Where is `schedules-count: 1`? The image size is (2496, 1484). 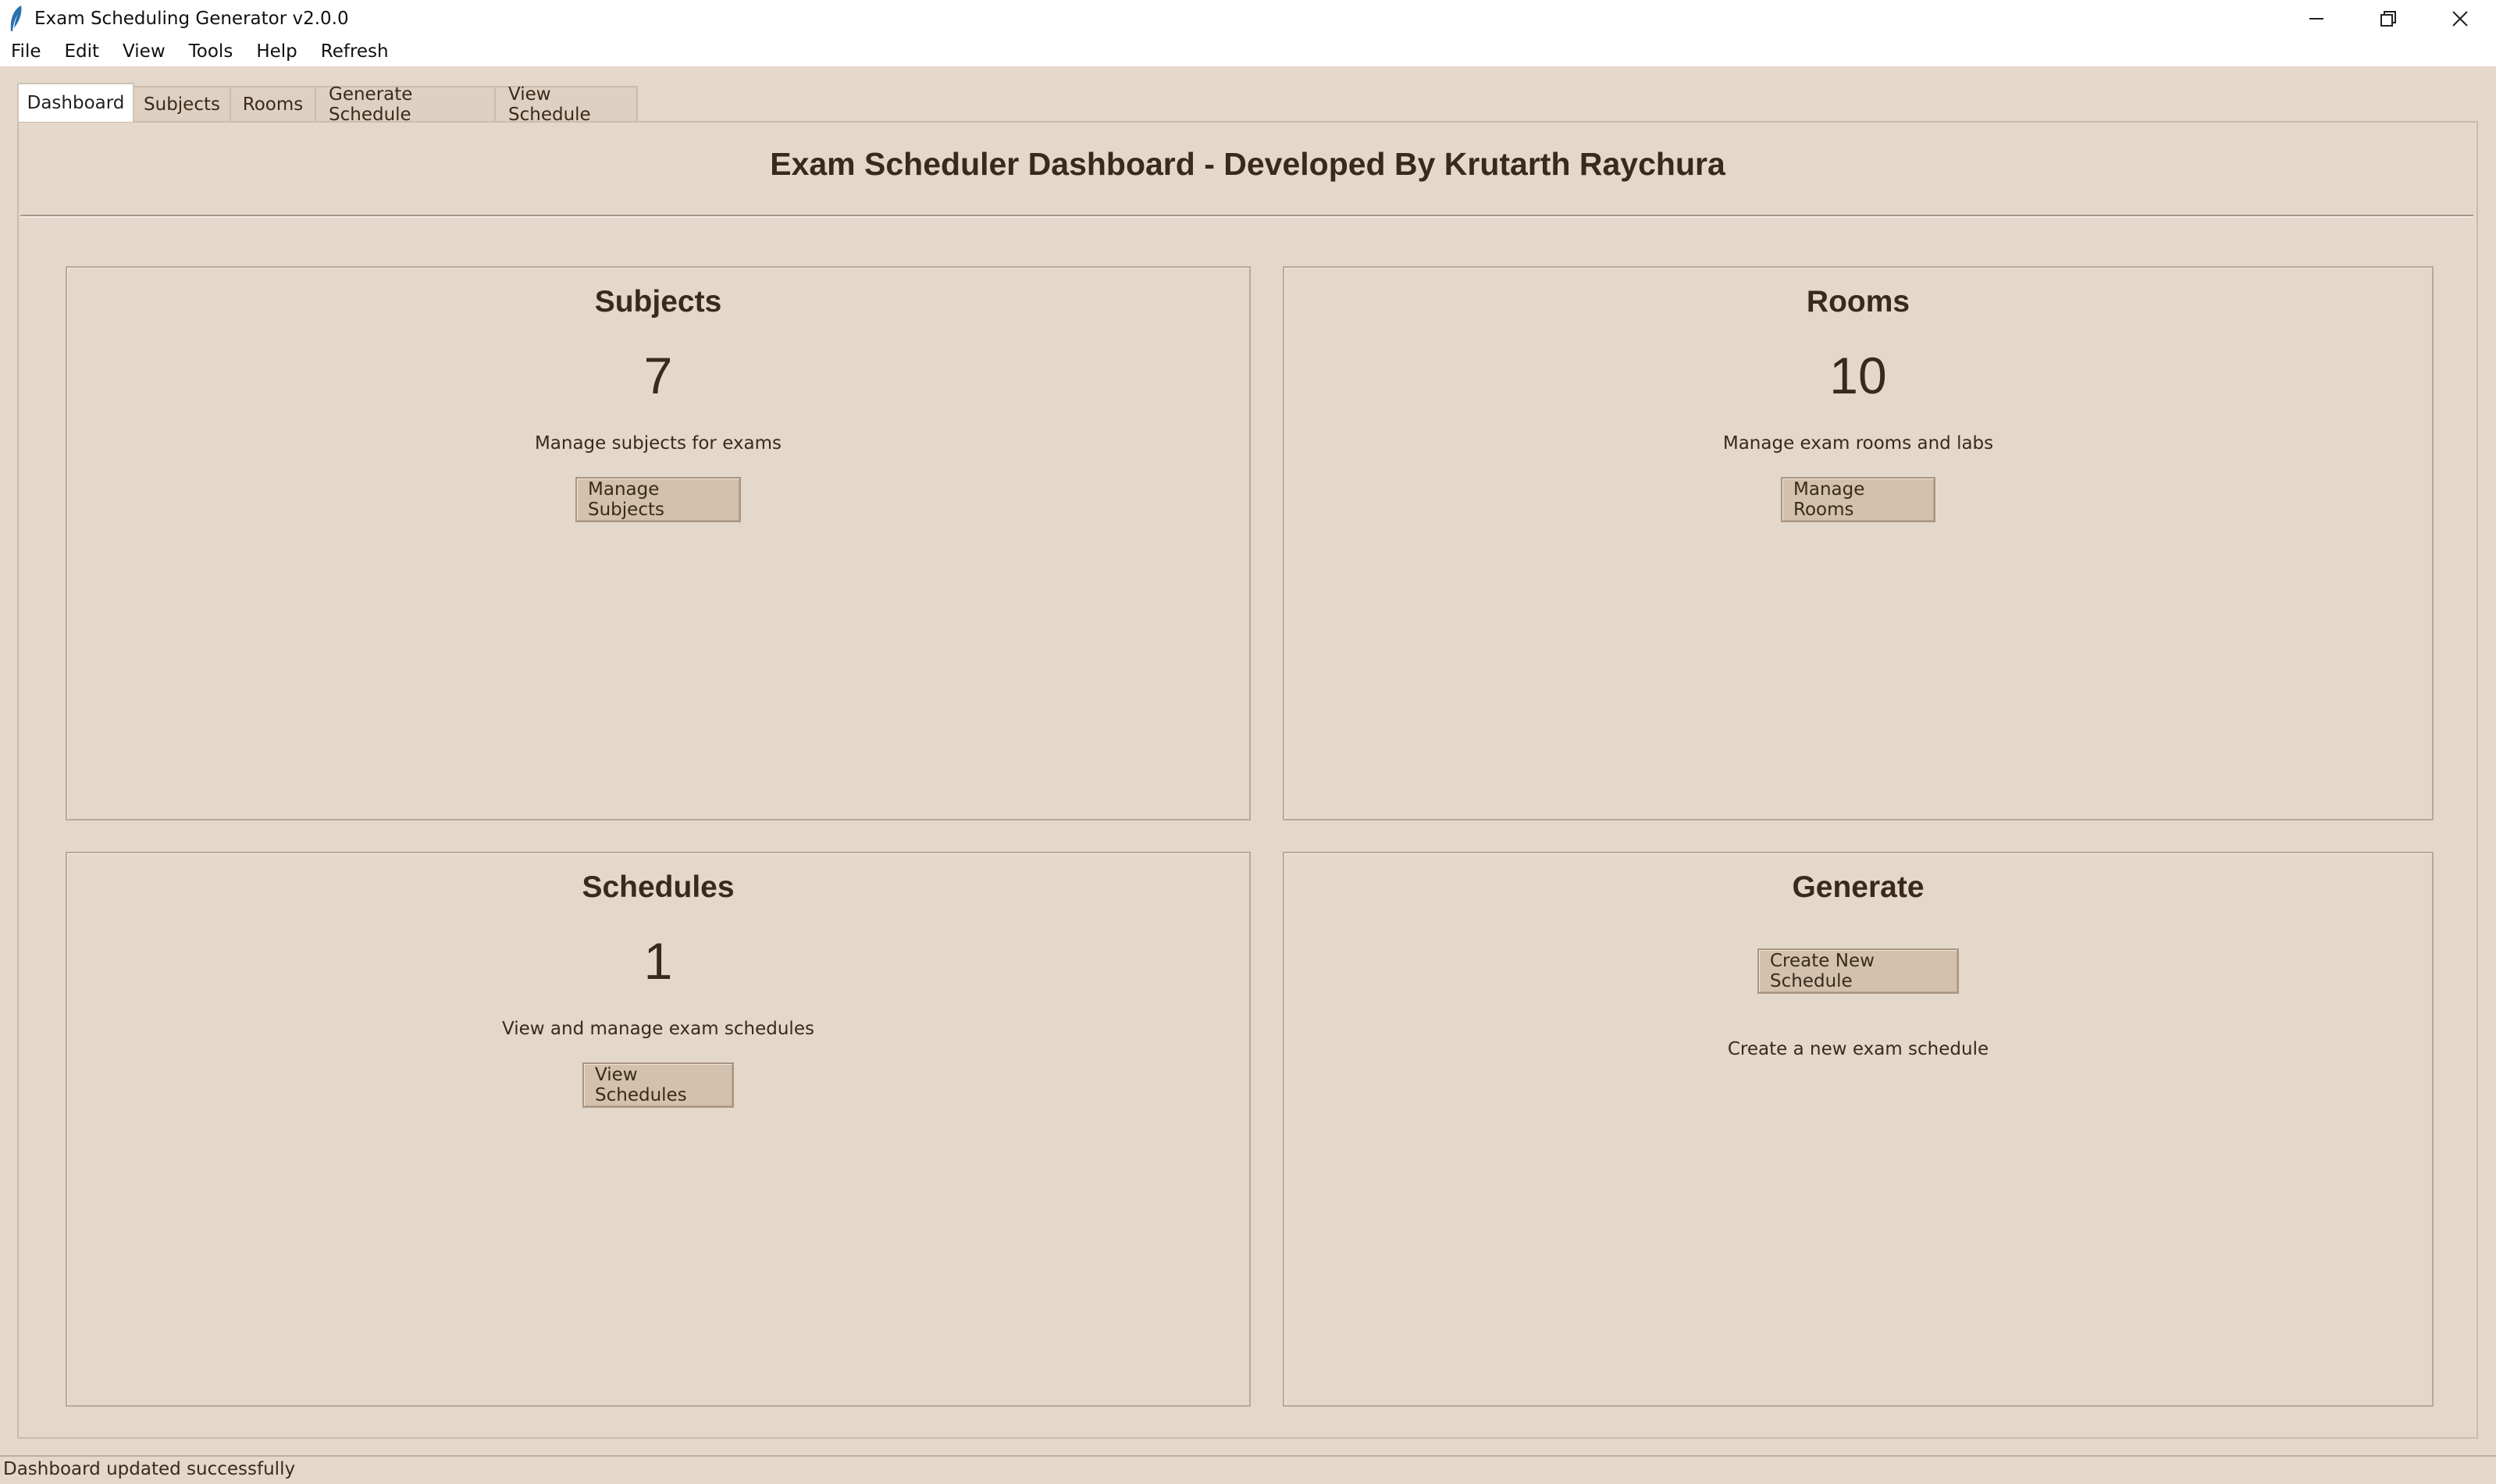
schedules-count: 1 is located at coordinates (658, 961).